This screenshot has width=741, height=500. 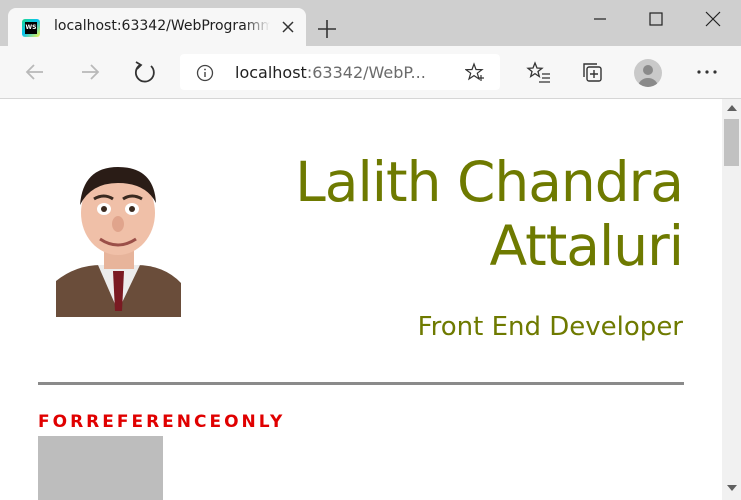 What do you see at coordinates (162, 26) in the screenshot?
I see `tab-title: localhost:63342/WebProgramming` at bounding box center [162, 26].